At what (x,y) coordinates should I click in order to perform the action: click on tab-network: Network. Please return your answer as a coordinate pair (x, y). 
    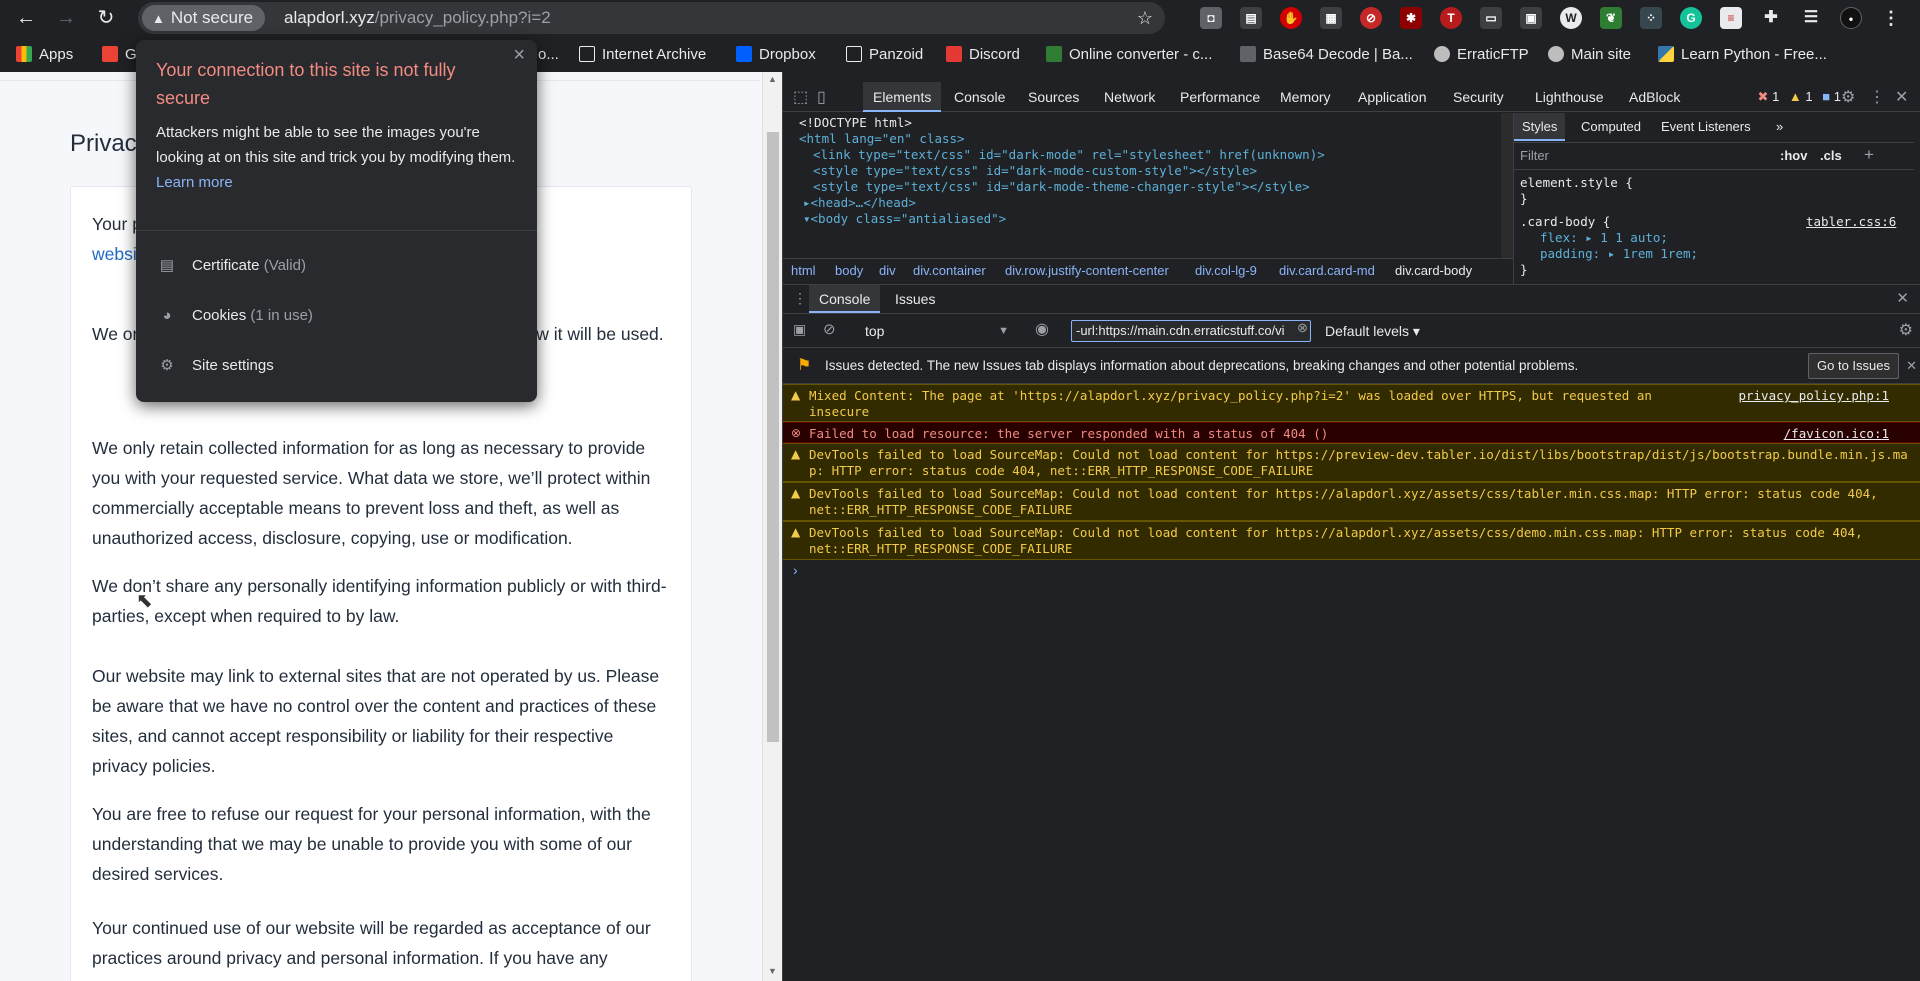
    Looking at the image, I should click on (1129, 97).